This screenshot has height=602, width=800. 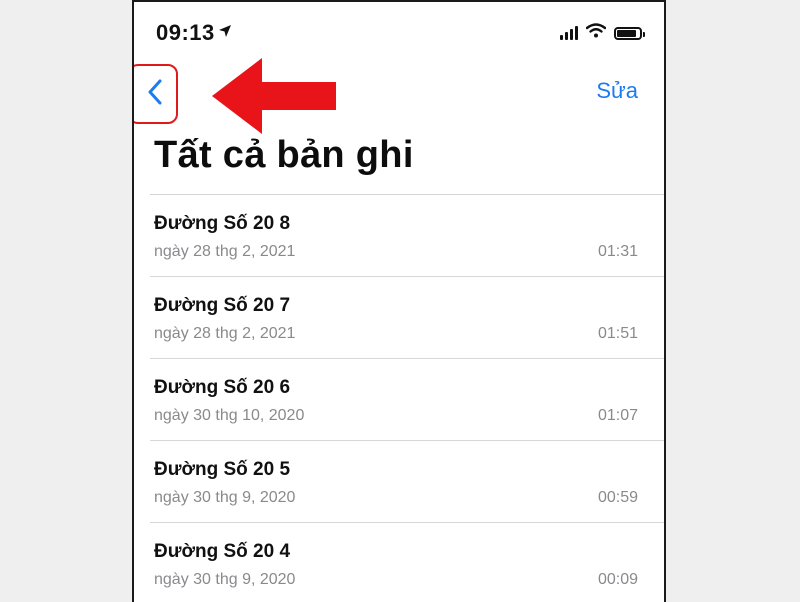 What do you see at coordinates (399, 318) in the screenshot?
I see `list-item: Đường Số 20 7 ngày 28 thg 2, 2021 01:51` at bounding box center [399, 318].